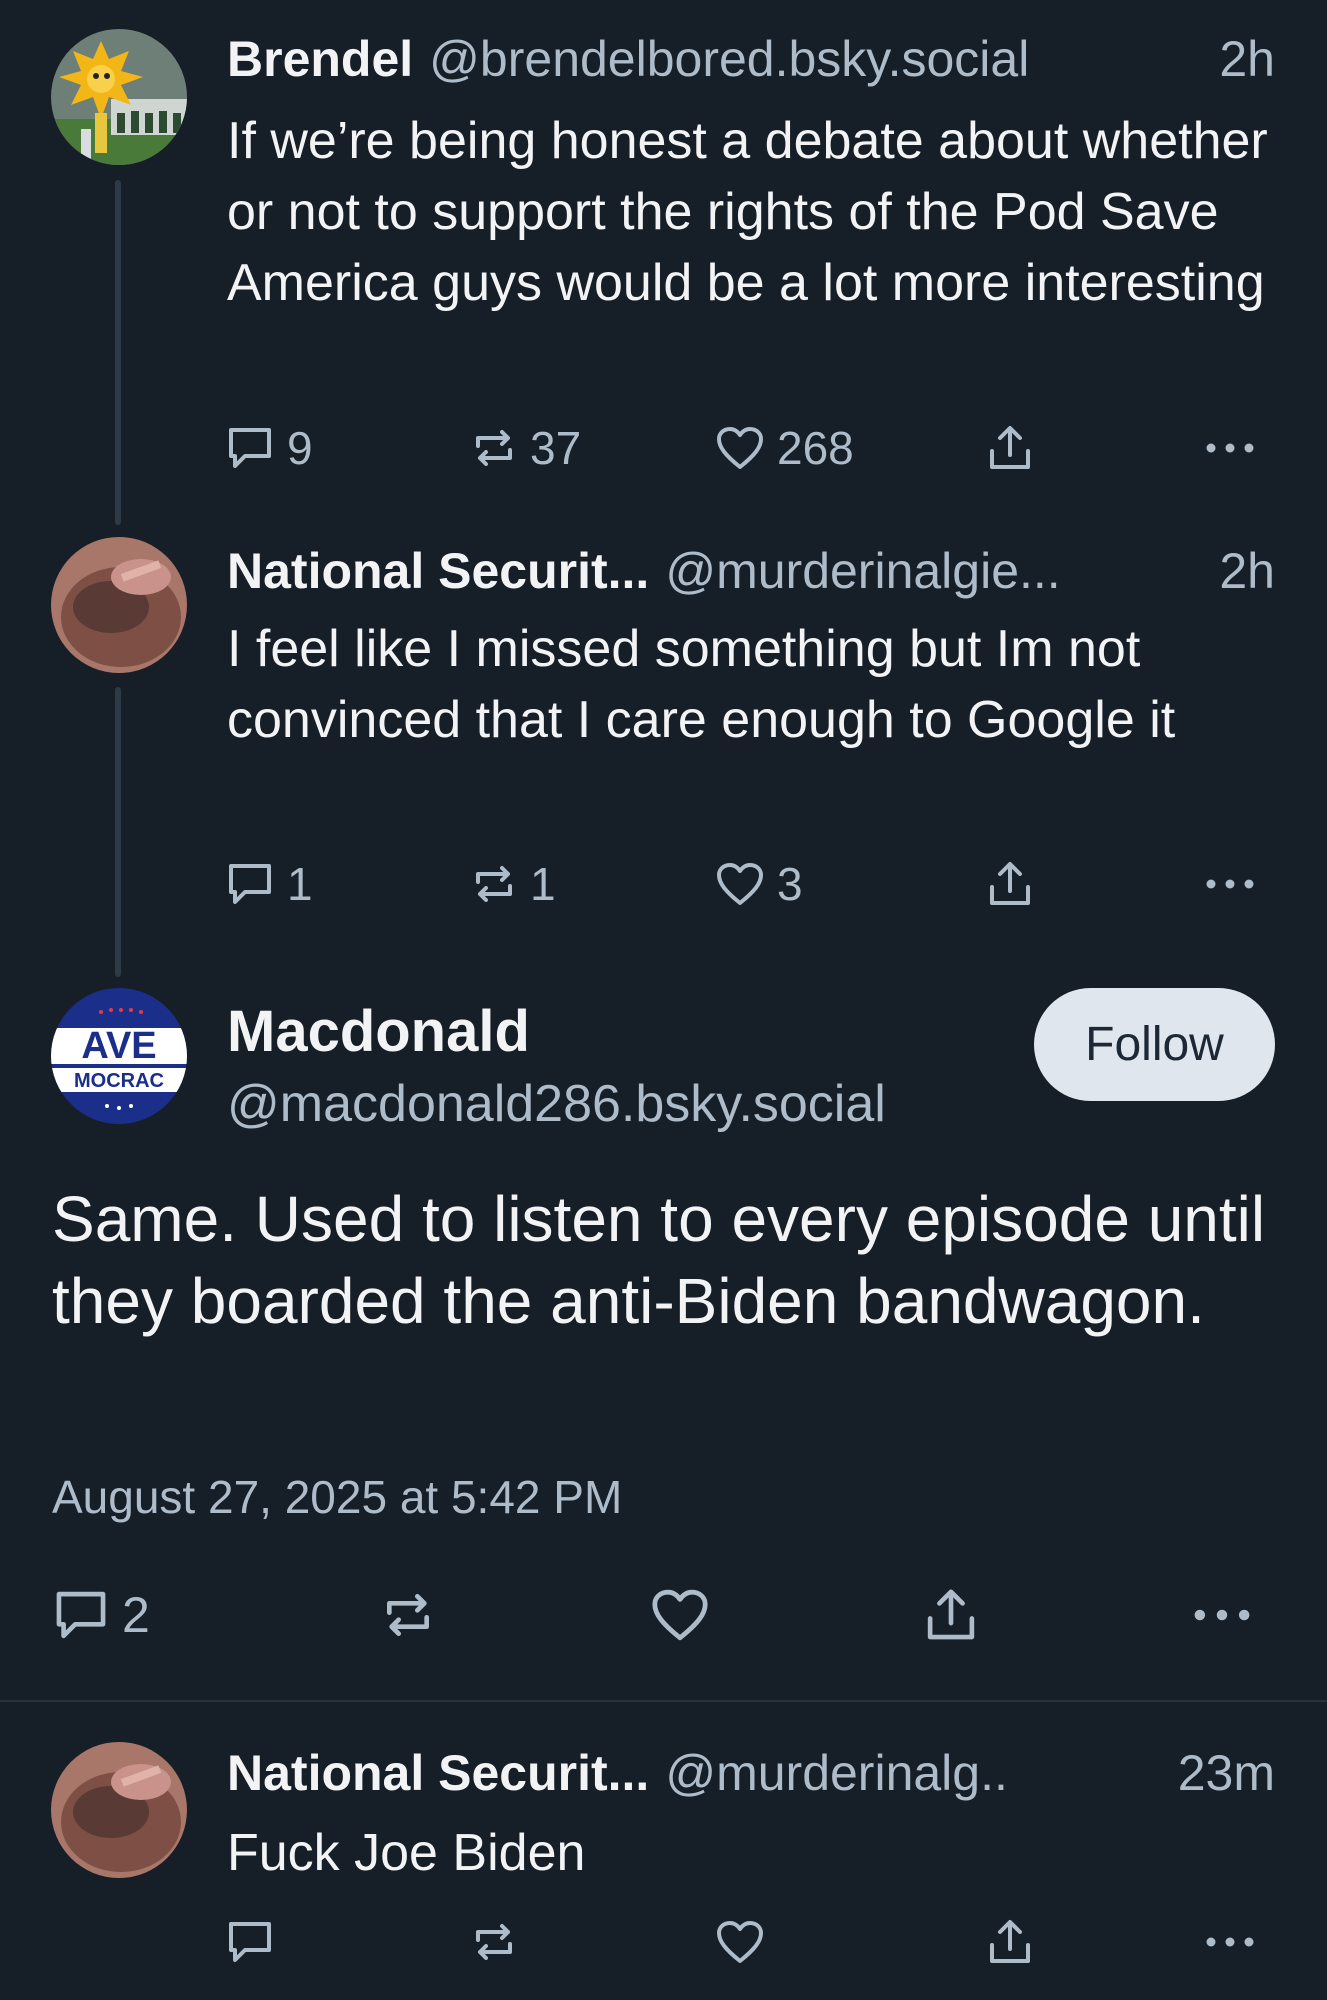 This screenshot has height=2000, width=1327. What do you see at coordinates (915, 1773) in the screenshot?
I see `author-handle: @murderinalg..` at bounding box center [915, 1773].